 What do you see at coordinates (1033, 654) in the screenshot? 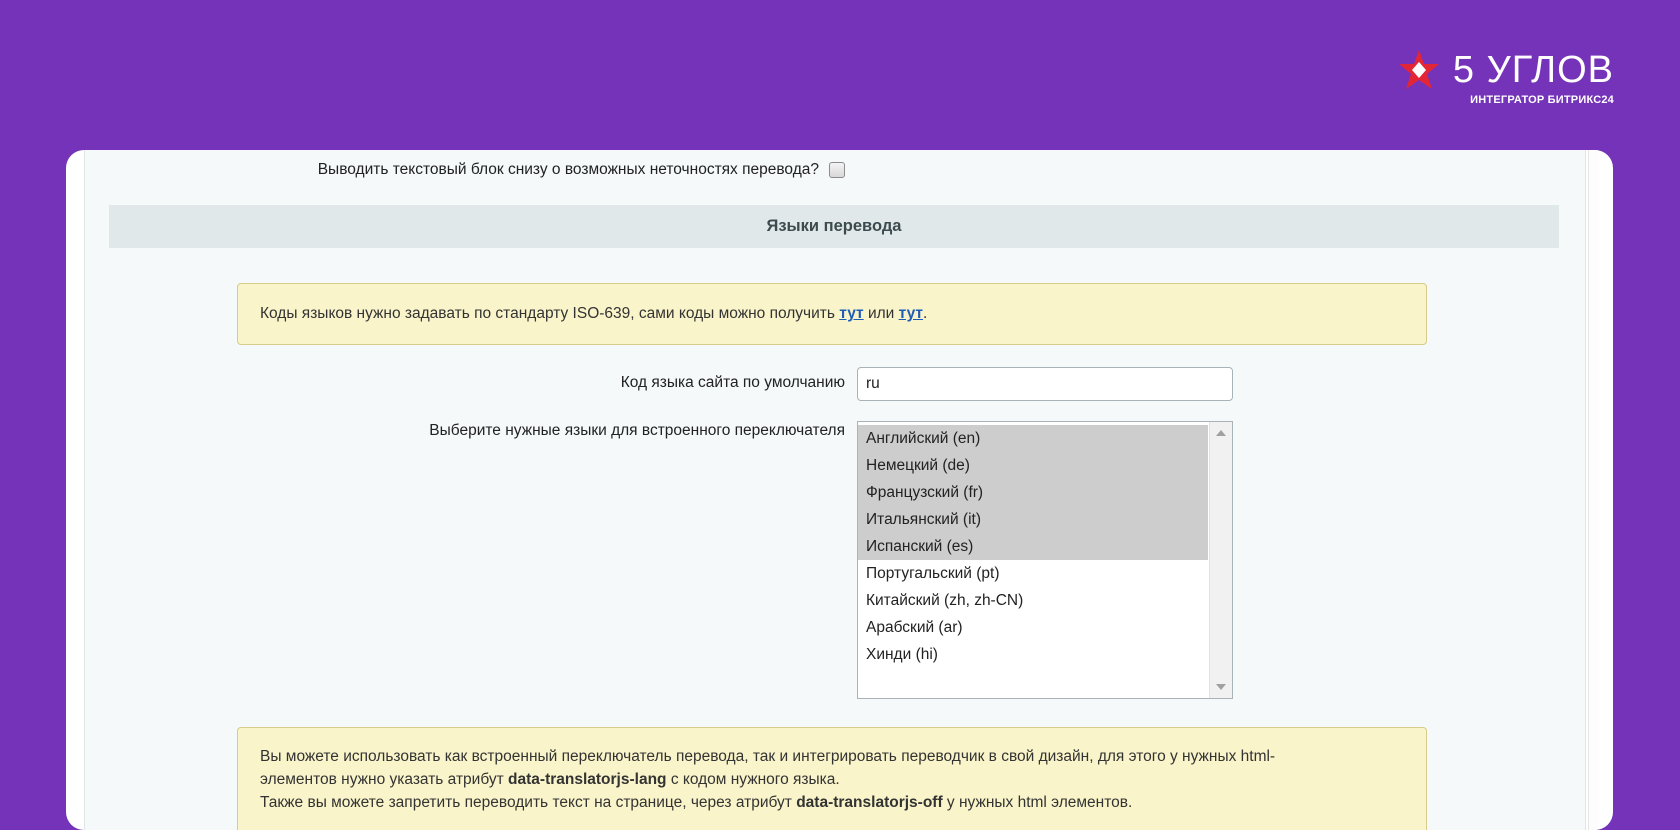
I see `language-option: Хинди (hi)` at bounding box center [1033, 654].